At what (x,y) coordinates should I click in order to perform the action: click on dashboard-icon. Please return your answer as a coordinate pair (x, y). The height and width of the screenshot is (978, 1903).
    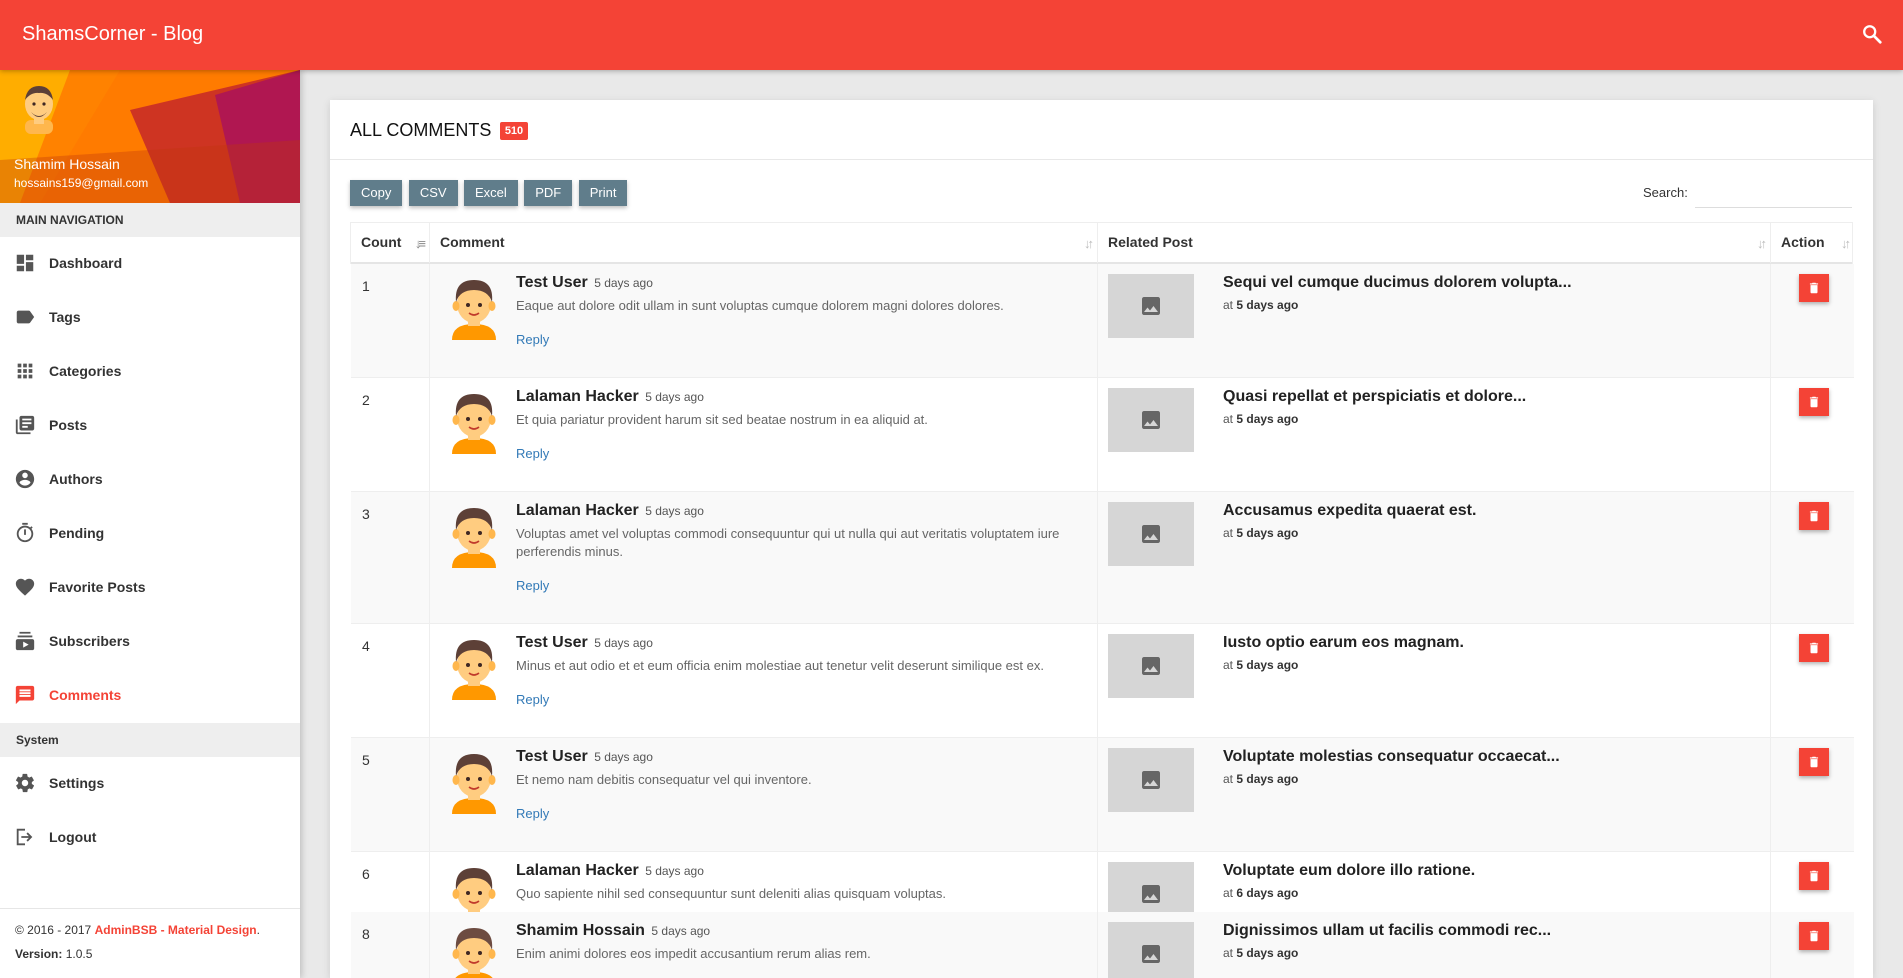
    Looking at the image, I should click on (25, 263).